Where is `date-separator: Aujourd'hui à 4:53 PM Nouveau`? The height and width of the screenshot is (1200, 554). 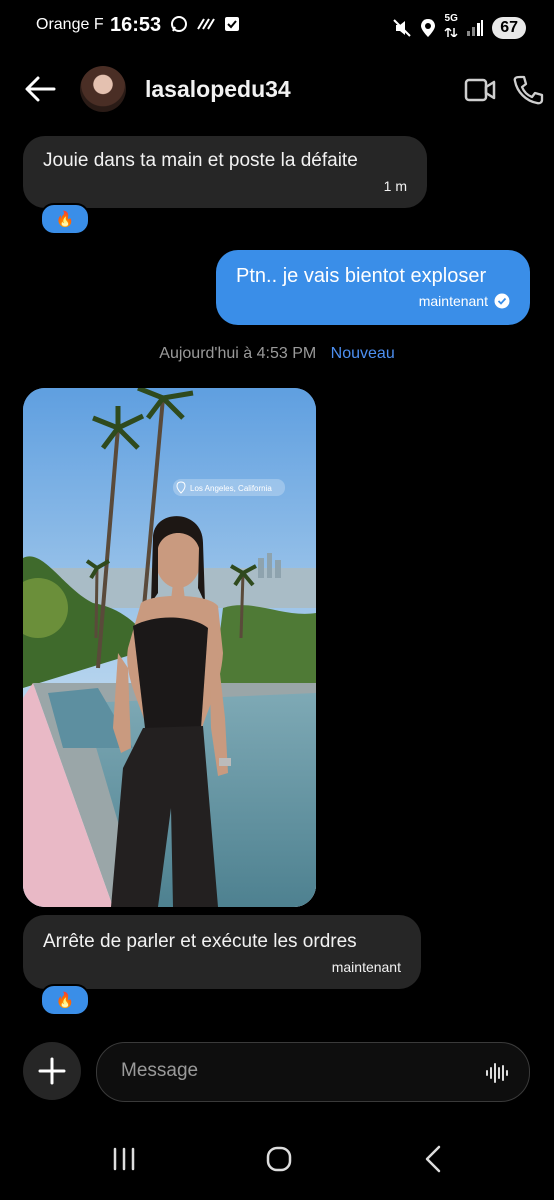 date-separator: Aujourd'hui à 4:53 PM Nouveau is located at coordinates (277, 354).